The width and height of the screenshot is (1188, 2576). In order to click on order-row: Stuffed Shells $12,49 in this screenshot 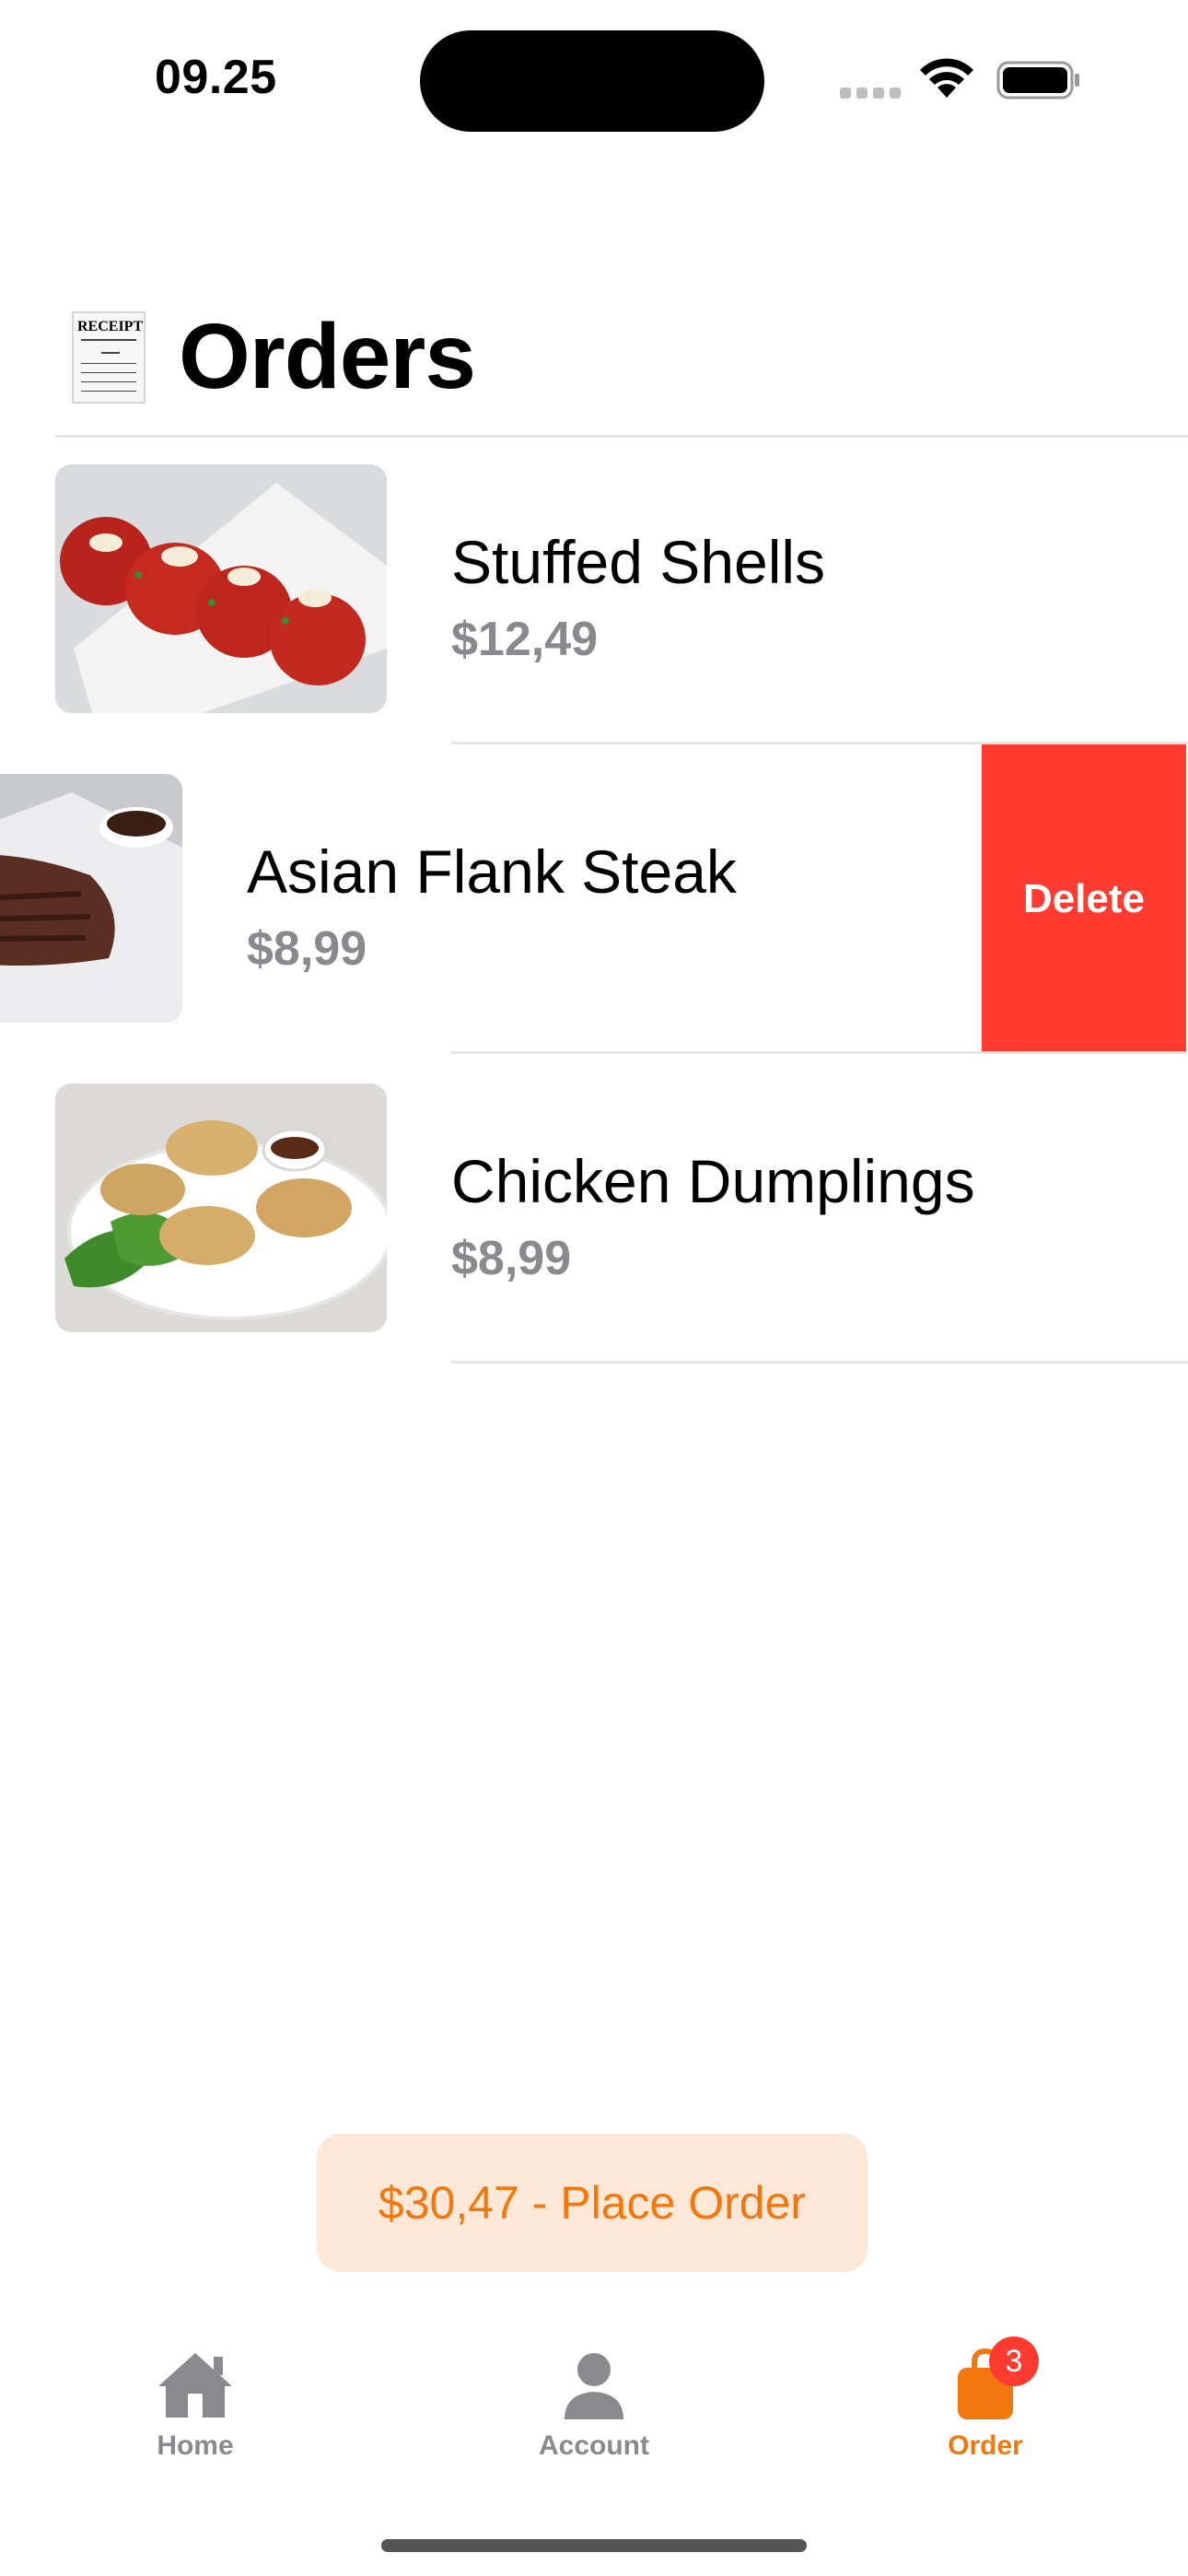, I will do `click(594, 589)`.